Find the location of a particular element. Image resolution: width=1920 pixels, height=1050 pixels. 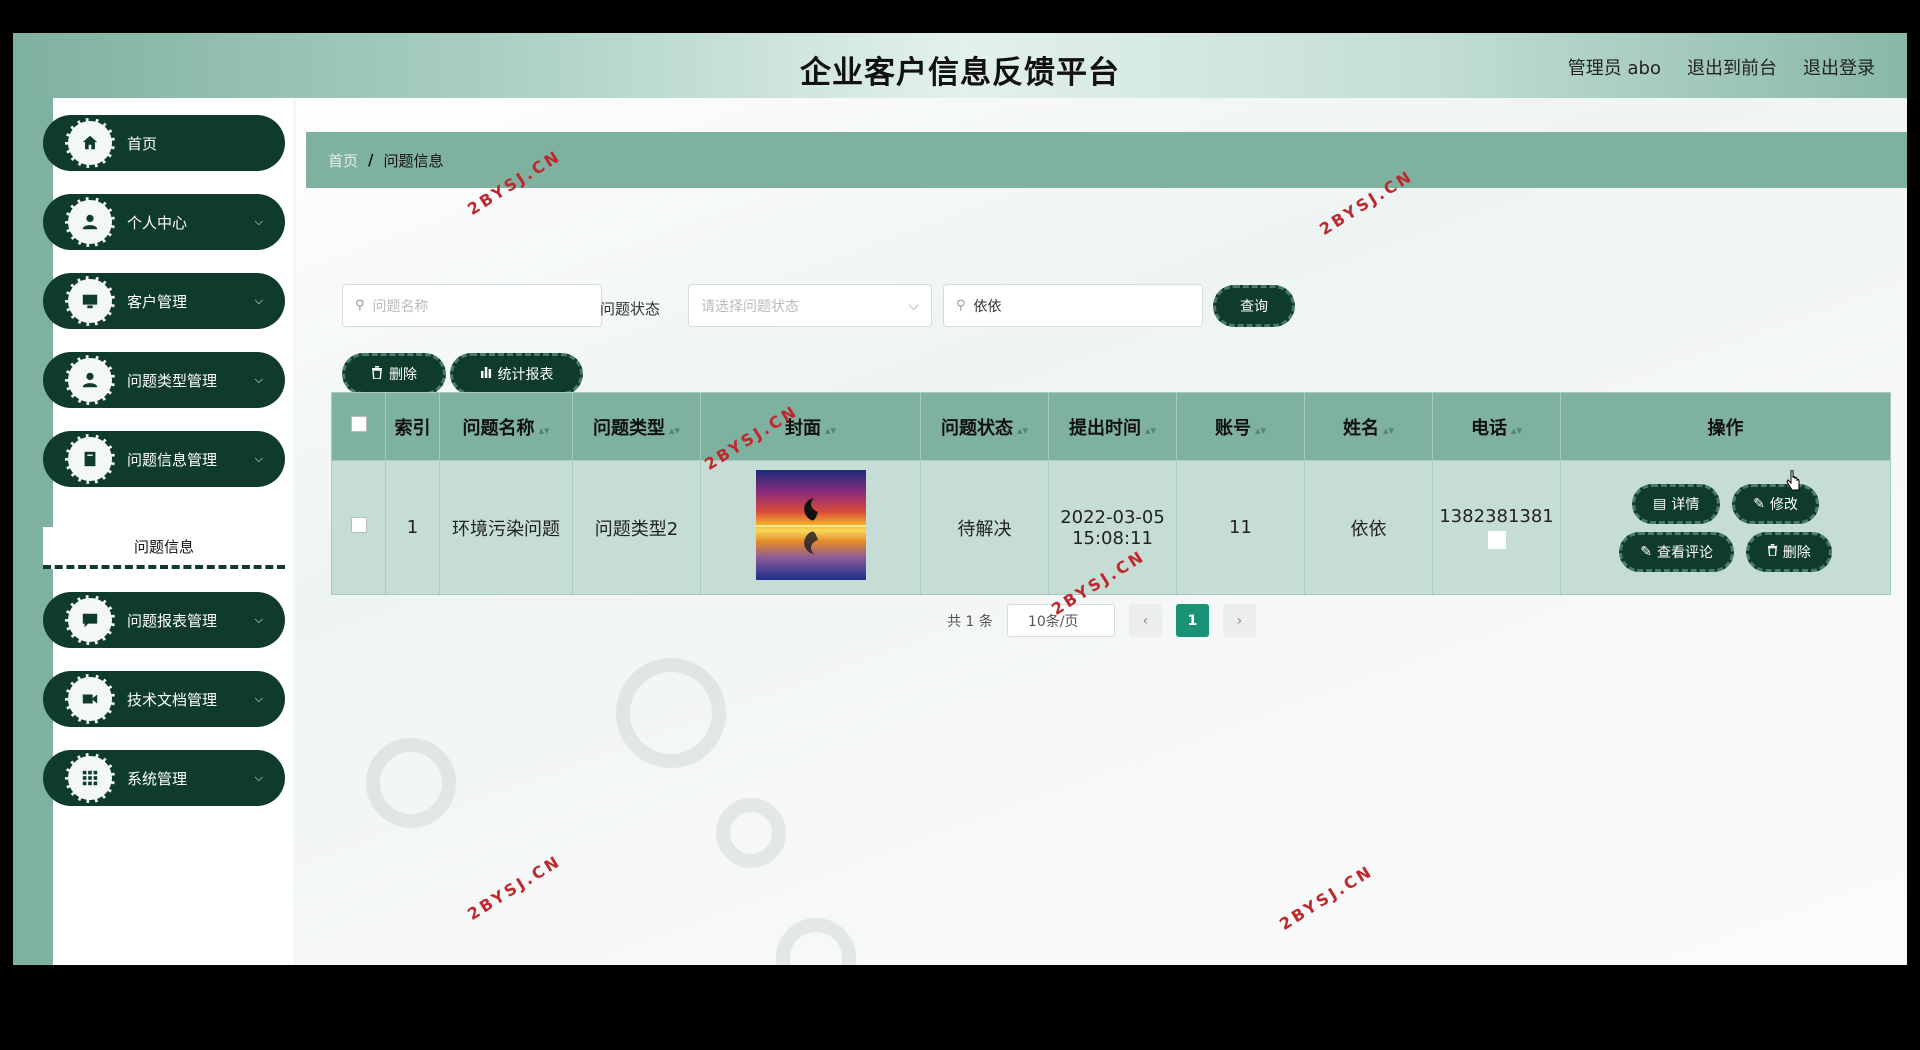

sidebar-item-personal-center: 个人中心 ⌵ is located at coordinates (164, 222).